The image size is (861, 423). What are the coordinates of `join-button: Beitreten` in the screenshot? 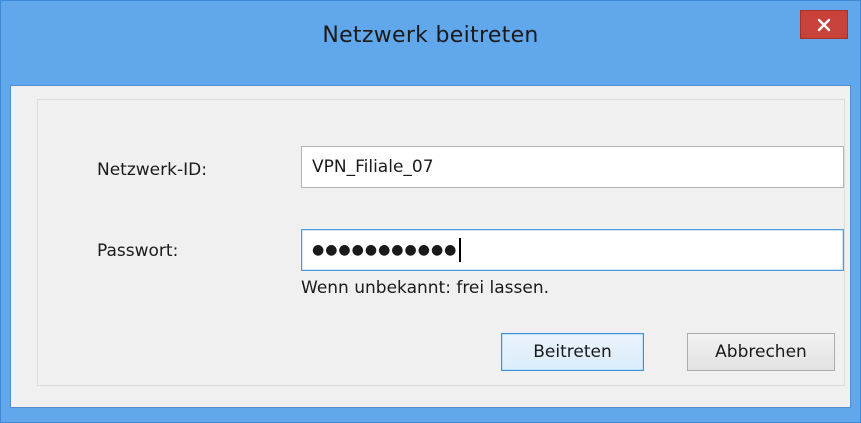 It's located at (572, 352).